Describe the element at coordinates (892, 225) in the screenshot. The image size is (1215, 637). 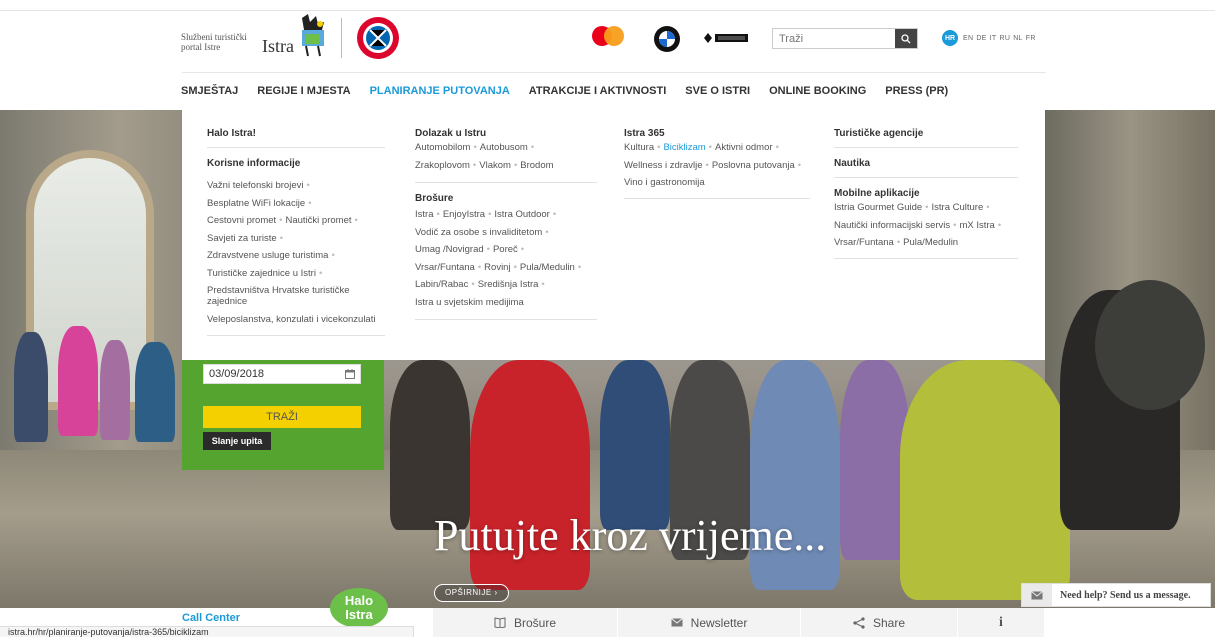
I see `menu-link: Nautički informacijski servis` at that location.